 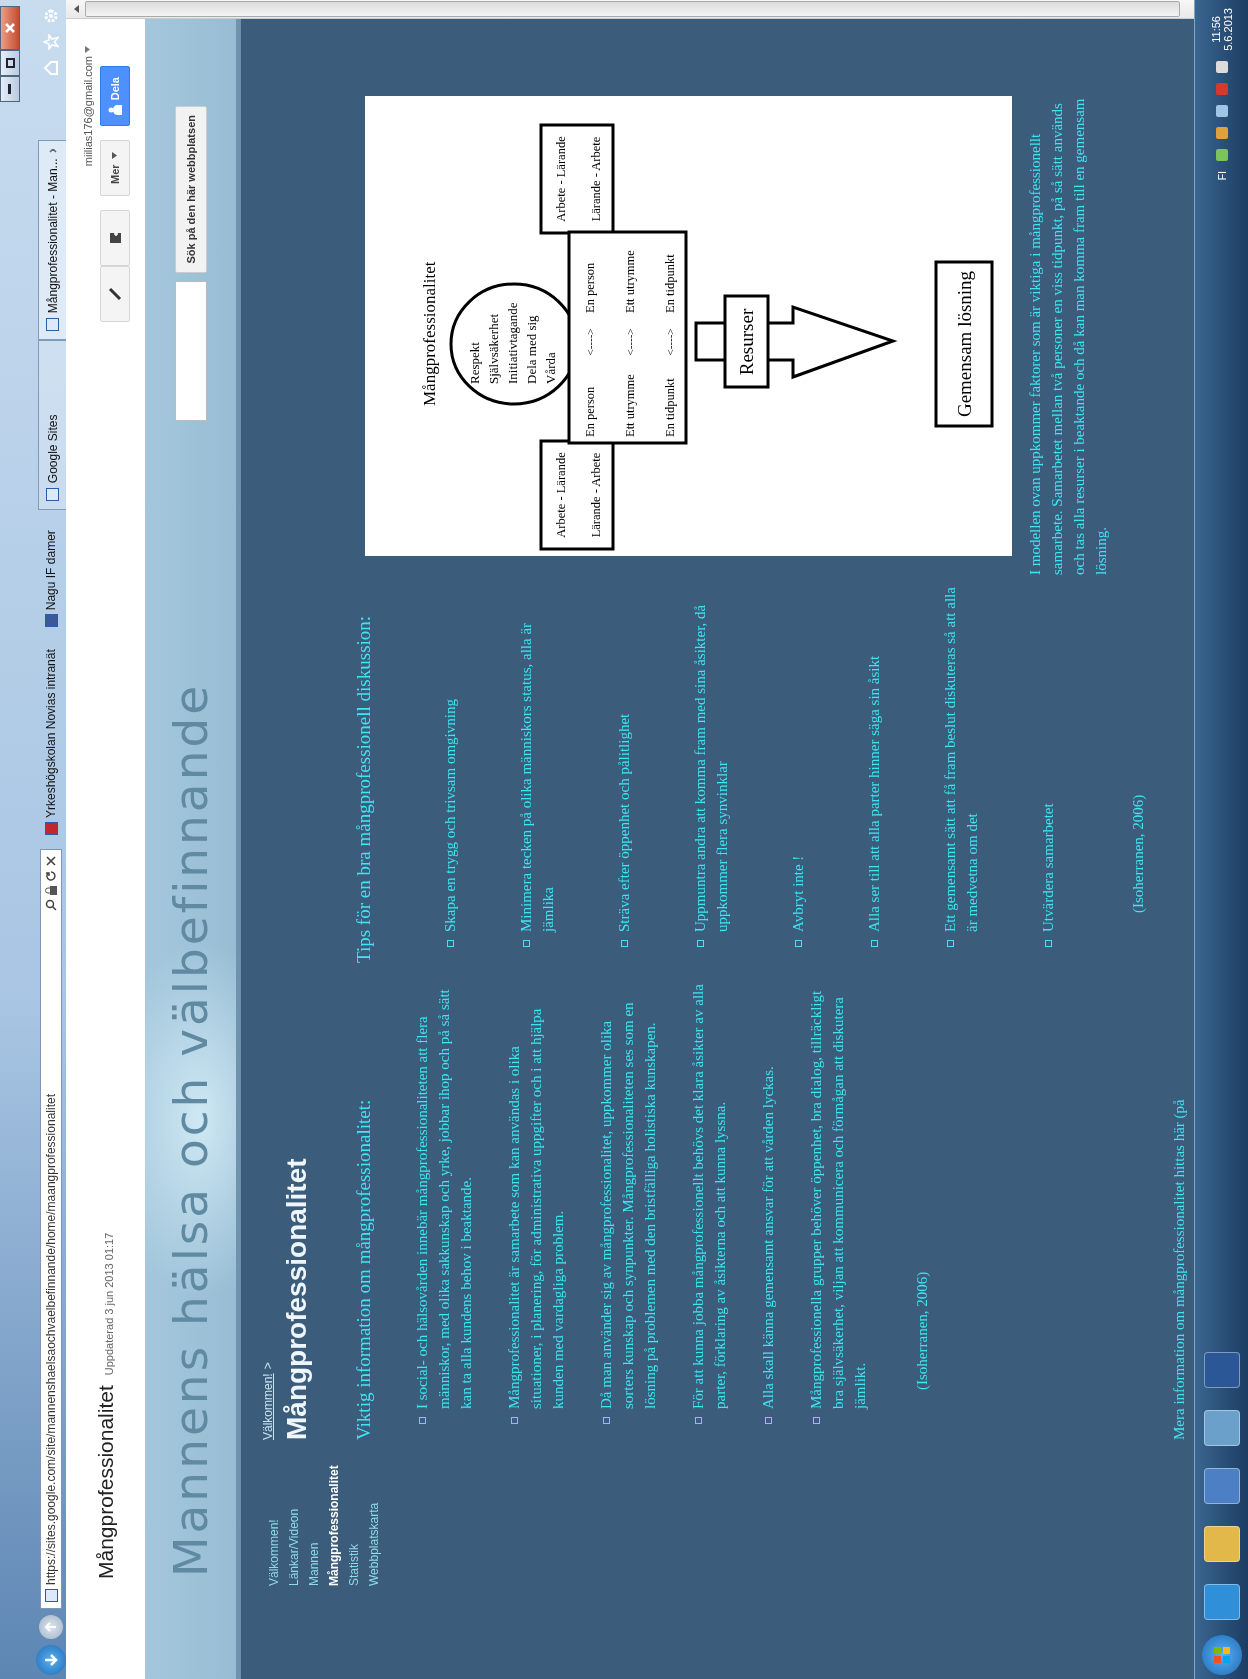 I want to click on site-search-field, so click(x=190, y=350).